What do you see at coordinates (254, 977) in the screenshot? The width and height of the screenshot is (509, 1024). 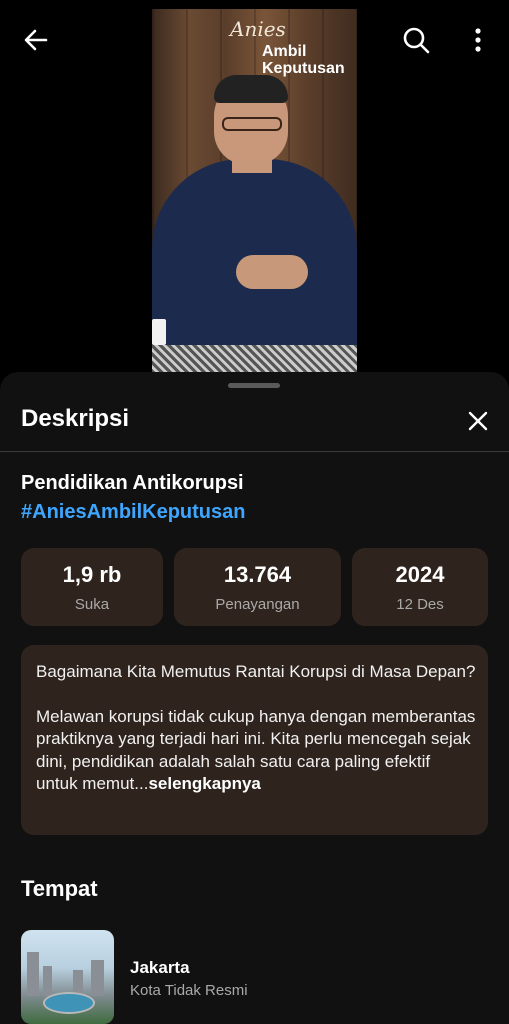 I see `place-item: Jakarta Kota Tidak Resmi` at bounding box center [254, 977].